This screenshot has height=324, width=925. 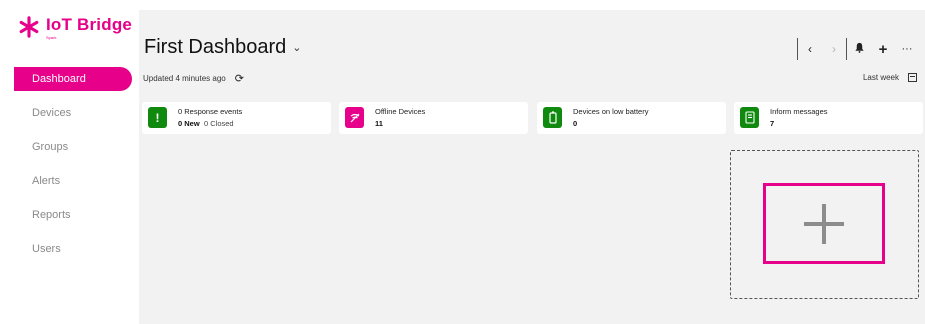 I want to click on bell-icon, so click(x=859, y=47).